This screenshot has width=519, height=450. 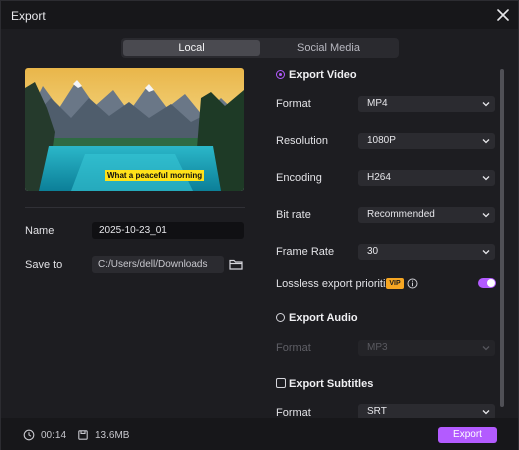 I want to click on folder-icon, so click(x=236, y=264).